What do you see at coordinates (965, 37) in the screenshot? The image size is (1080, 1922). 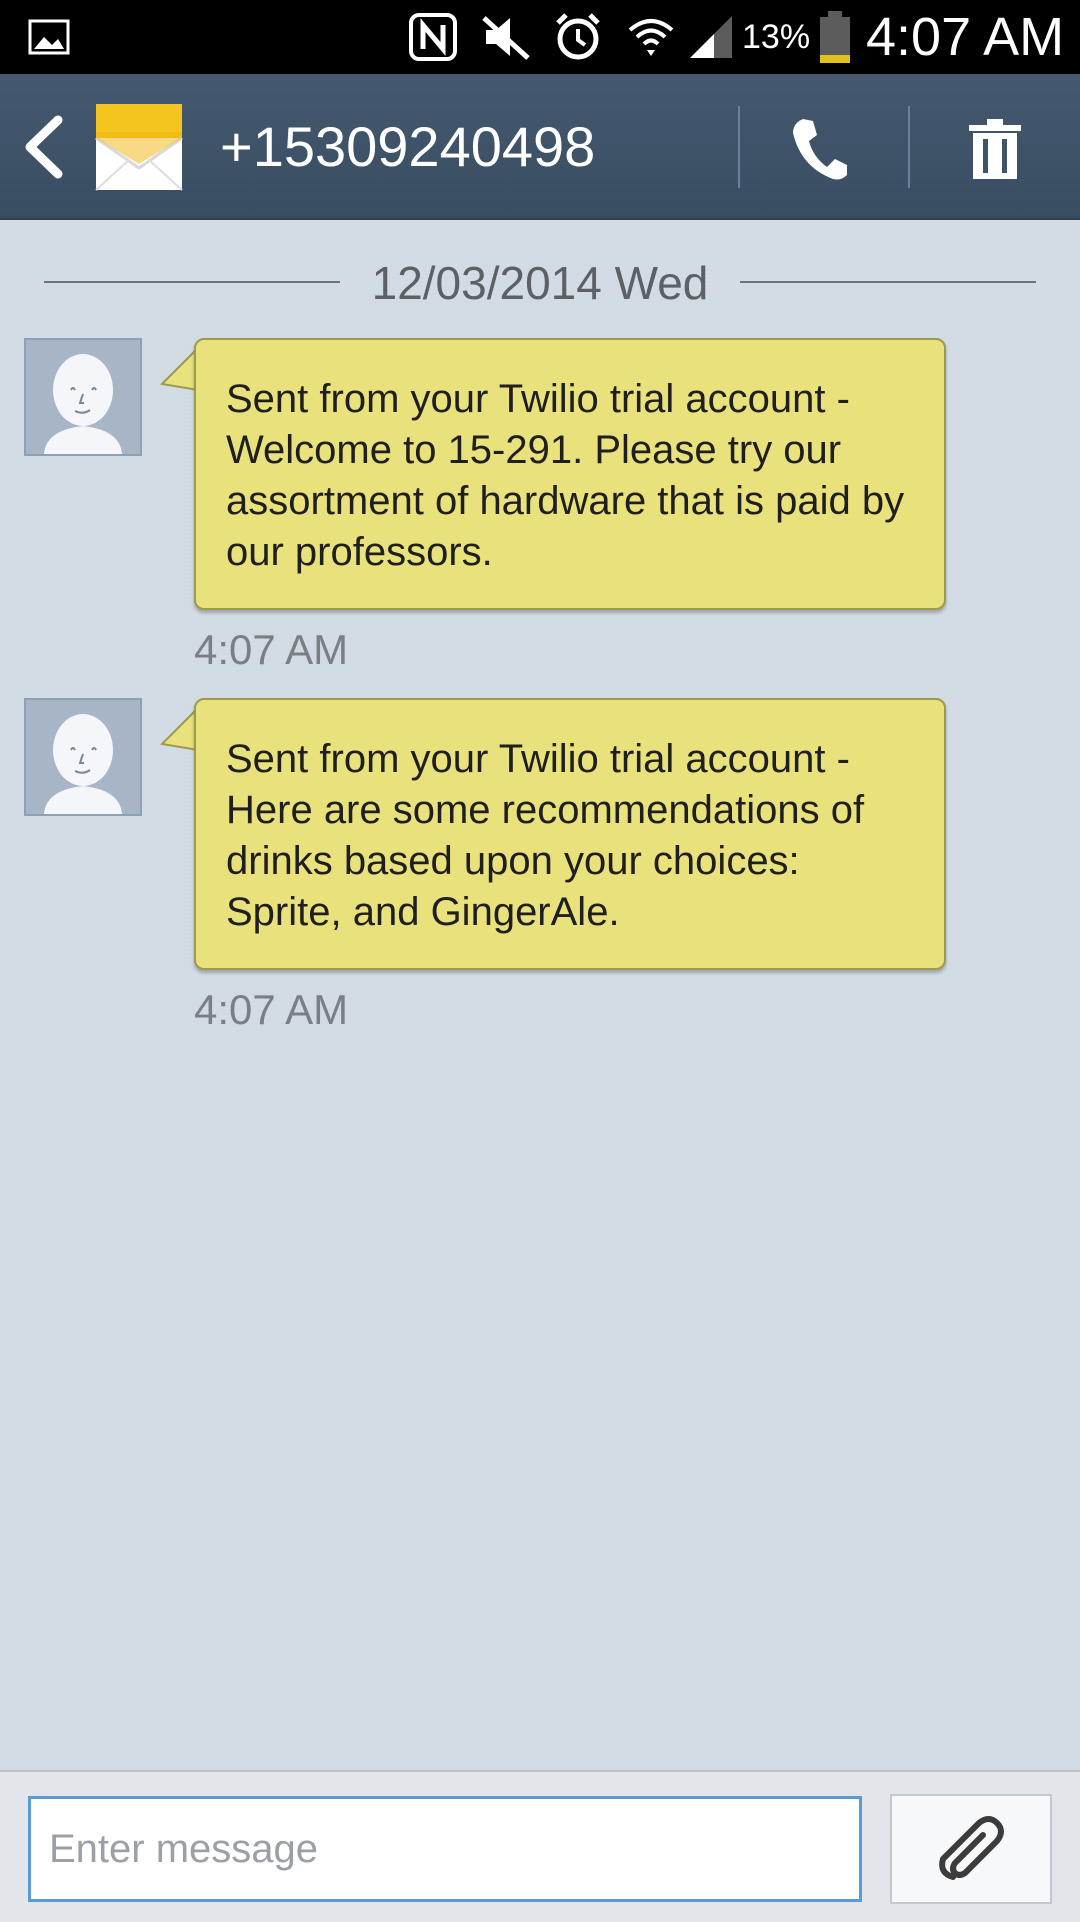 I see `status-clock: 4:07 AM` at bounding box center [965, 37].